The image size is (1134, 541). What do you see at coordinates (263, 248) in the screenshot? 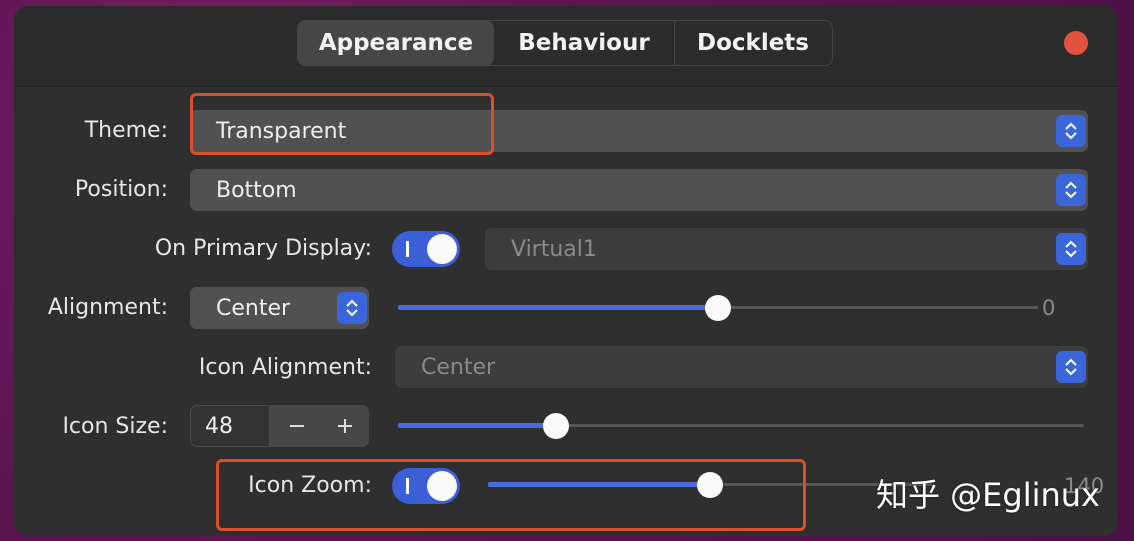
I see `primary-display-label: On Primary Display:` at bounding box center [263, 248].